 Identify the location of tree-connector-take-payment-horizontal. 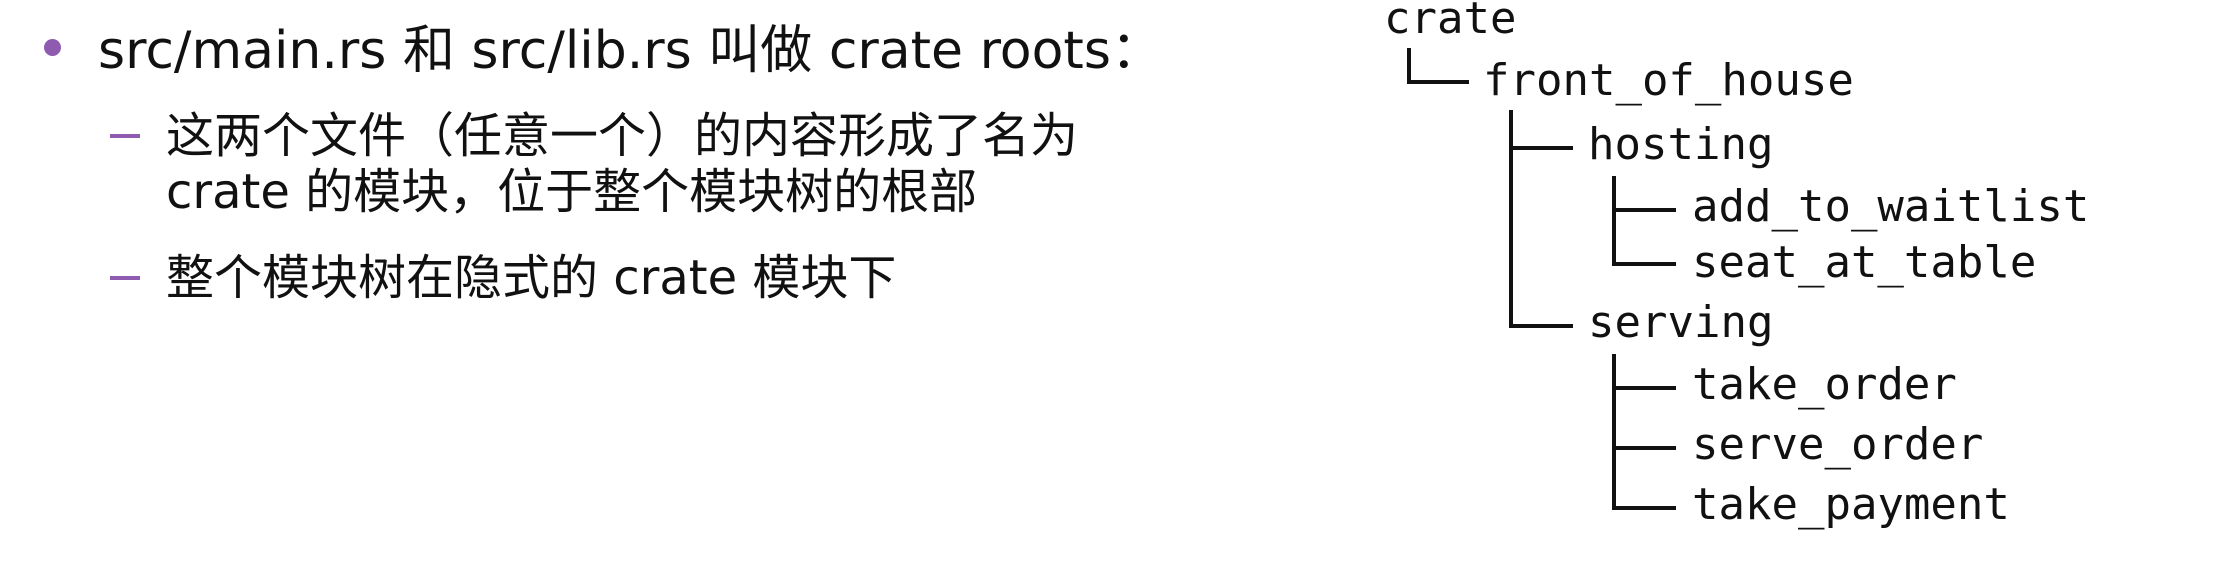
(1644, 508).